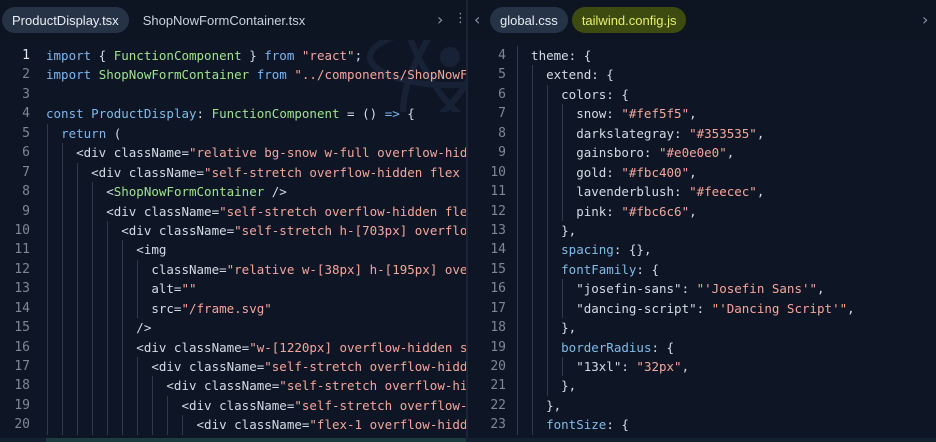 The height and width of the screenshot is (442, 936). I want to click on tab-product-display: ProductDisplay.tsx, so click(65, 20).